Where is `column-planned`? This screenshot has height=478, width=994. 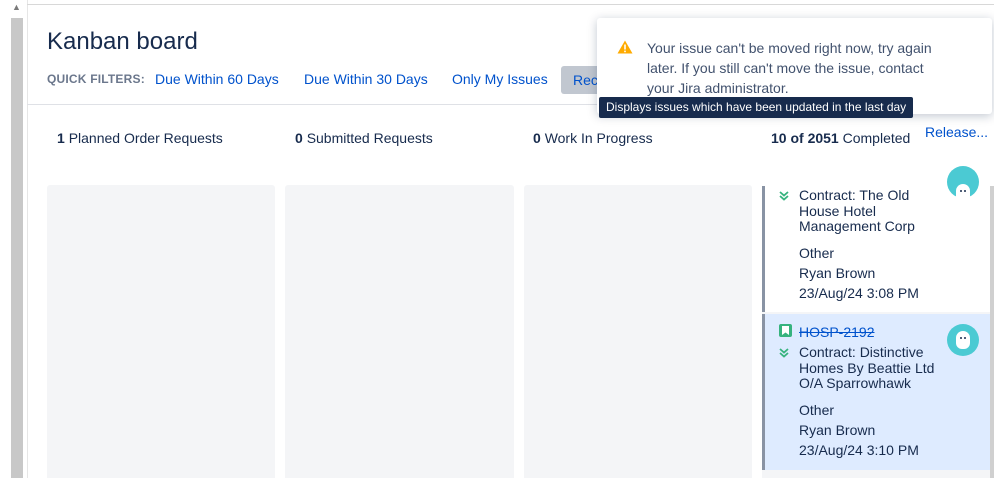
column-planned is located at coordinates (161, 331).